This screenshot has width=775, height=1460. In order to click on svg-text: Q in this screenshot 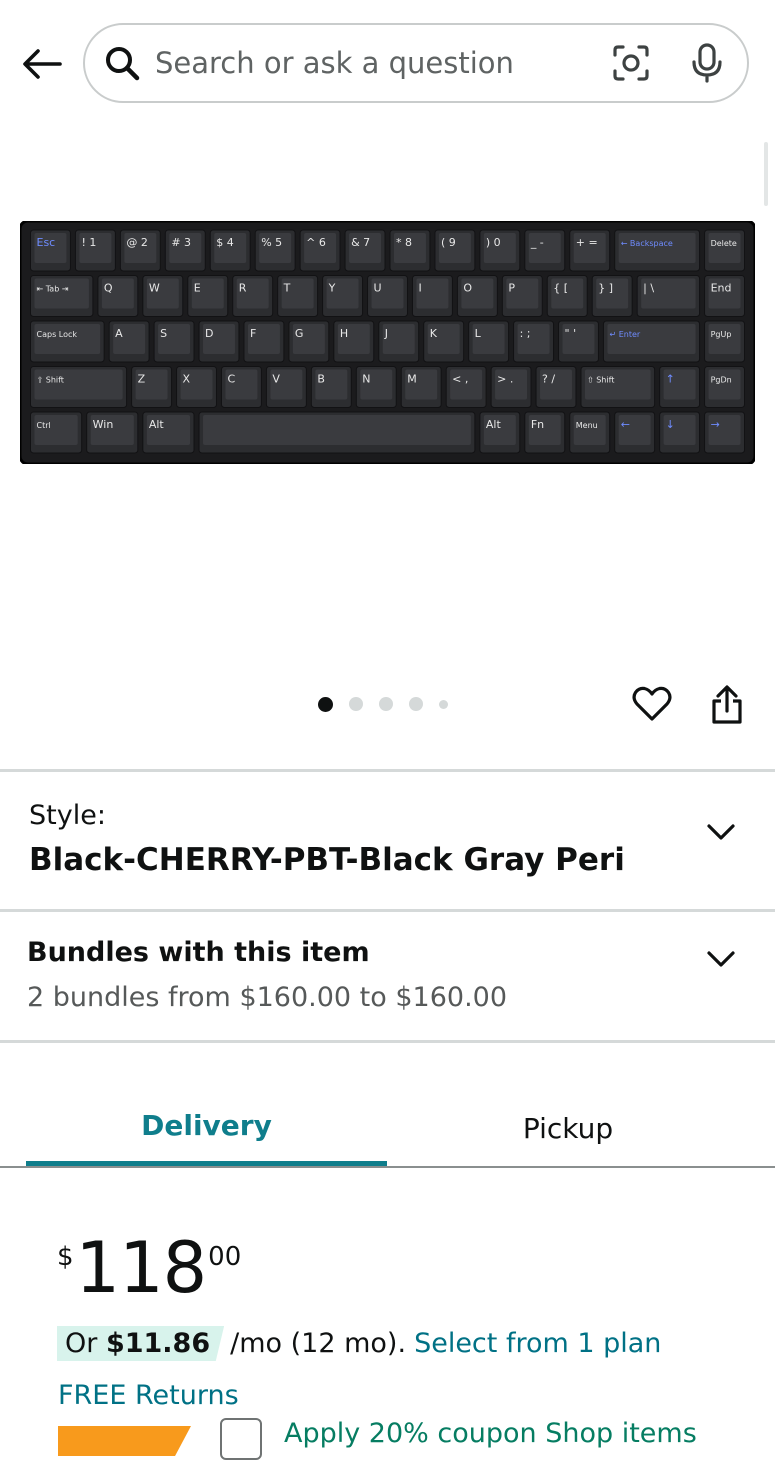, I will do `click(108, 288)`.